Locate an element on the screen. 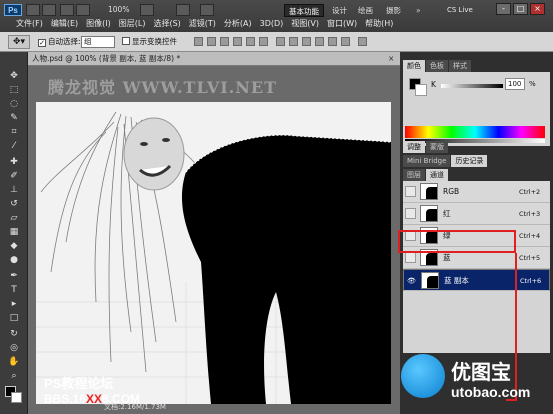 This screenshot has width=553, height=414. lasso-tool-icon: ◌ is located at coordinates (14, 104).